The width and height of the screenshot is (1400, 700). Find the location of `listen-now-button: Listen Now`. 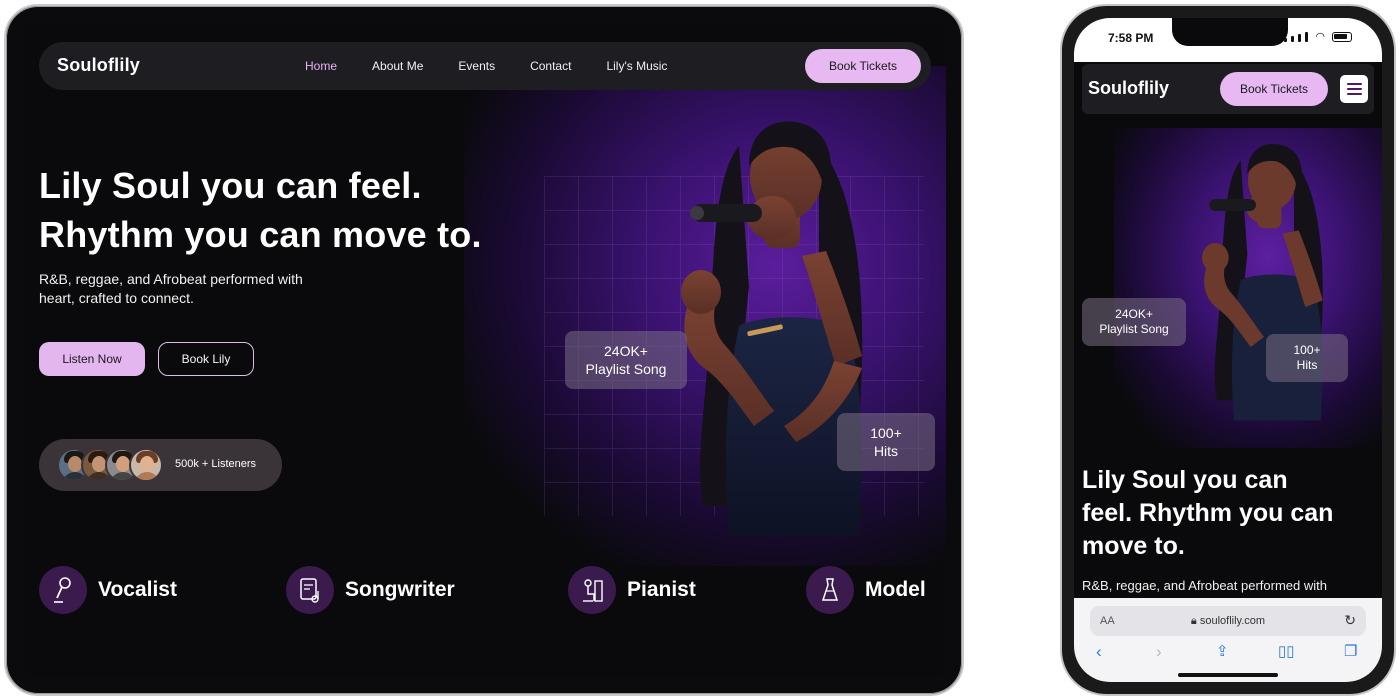

listen-now-button: Listen Now is located at coordinates (92, 359).